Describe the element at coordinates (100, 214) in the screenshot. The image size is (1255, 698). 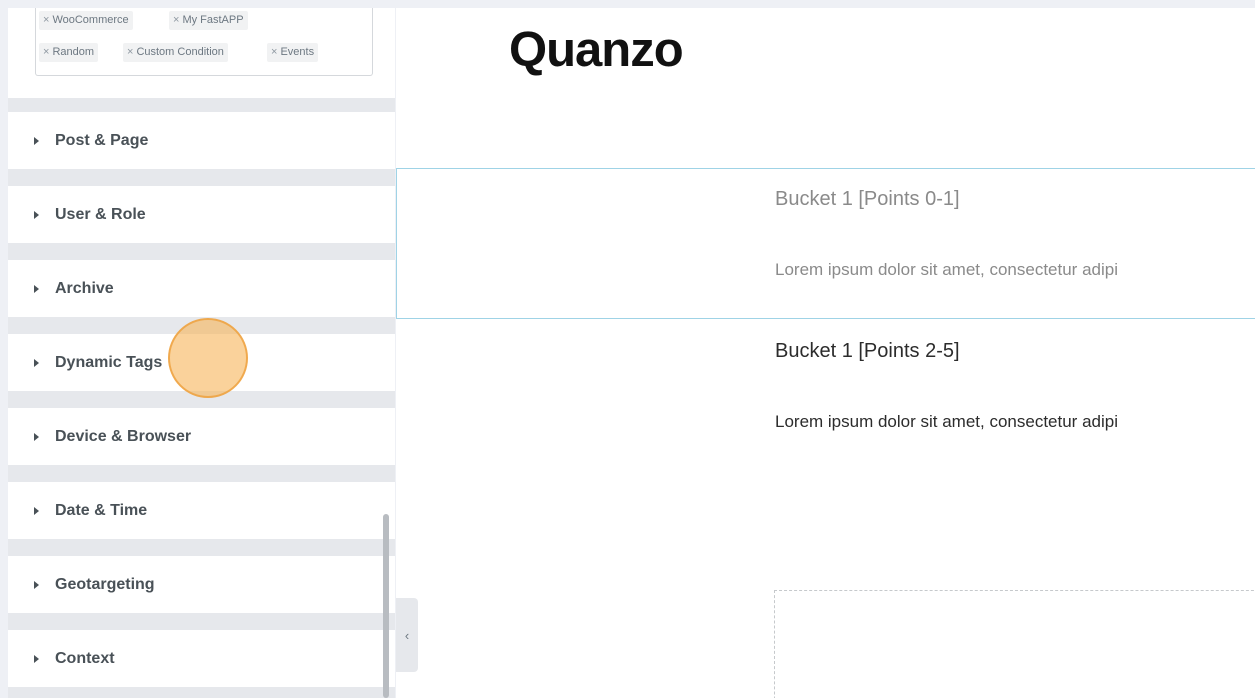
I see `section-label: User & Role` at that location.